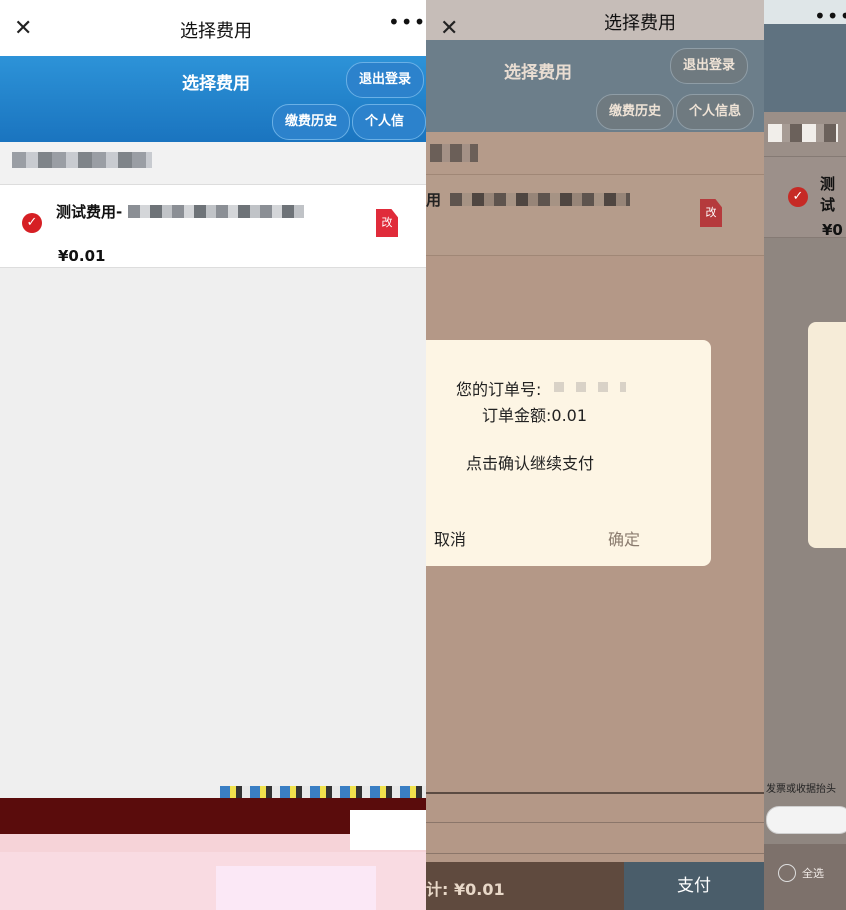 Image resolution: width=846 pixels, height=910 pixels. What do you see at coordinates (805, 455) in the screenshot?
I see `screen-fee-partial: ••• ✓ 测试 ¥0 发票或收据抬头 全选` at bounding box center [805, 455].